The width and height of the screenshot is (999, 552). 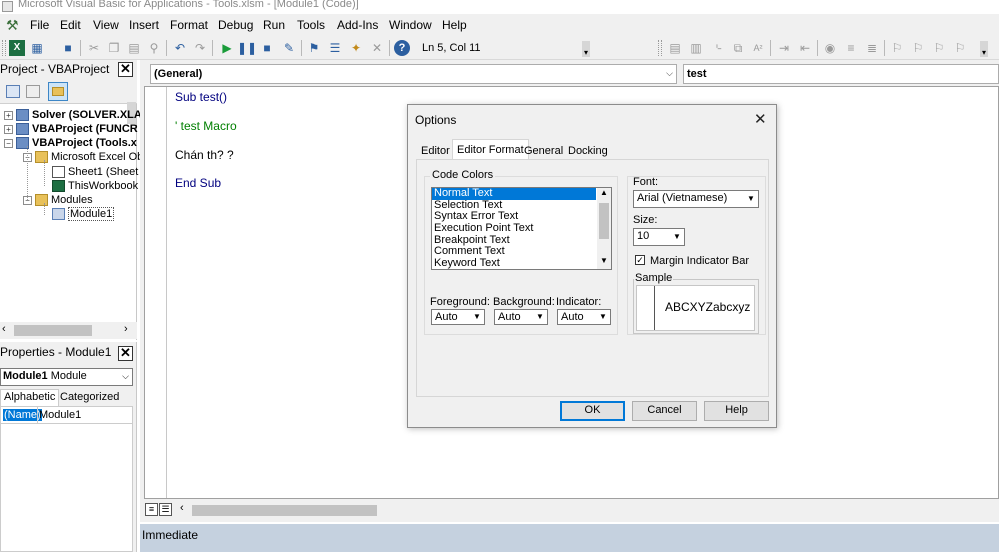 What do you see at coordinates (154, 48) in the screenshot?
I see `find-icon: ⚲` at bounding box center [154, 48].